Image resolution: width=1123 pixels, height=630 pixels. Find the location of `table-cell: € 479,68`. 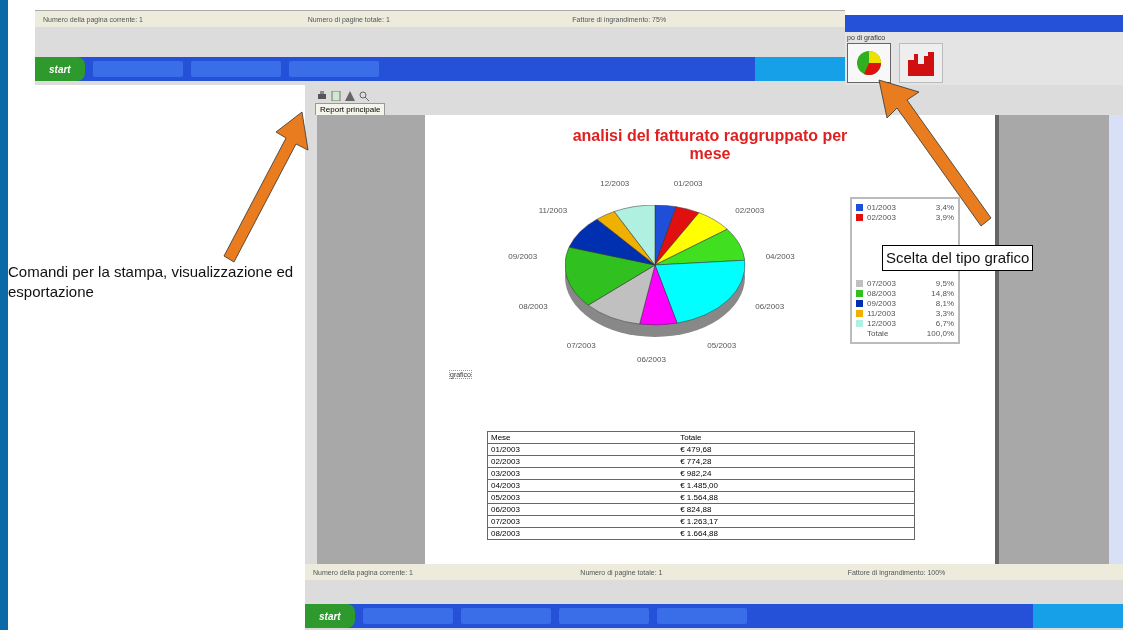

table-cell: € 479,68 is located at coordinates (796, 449).